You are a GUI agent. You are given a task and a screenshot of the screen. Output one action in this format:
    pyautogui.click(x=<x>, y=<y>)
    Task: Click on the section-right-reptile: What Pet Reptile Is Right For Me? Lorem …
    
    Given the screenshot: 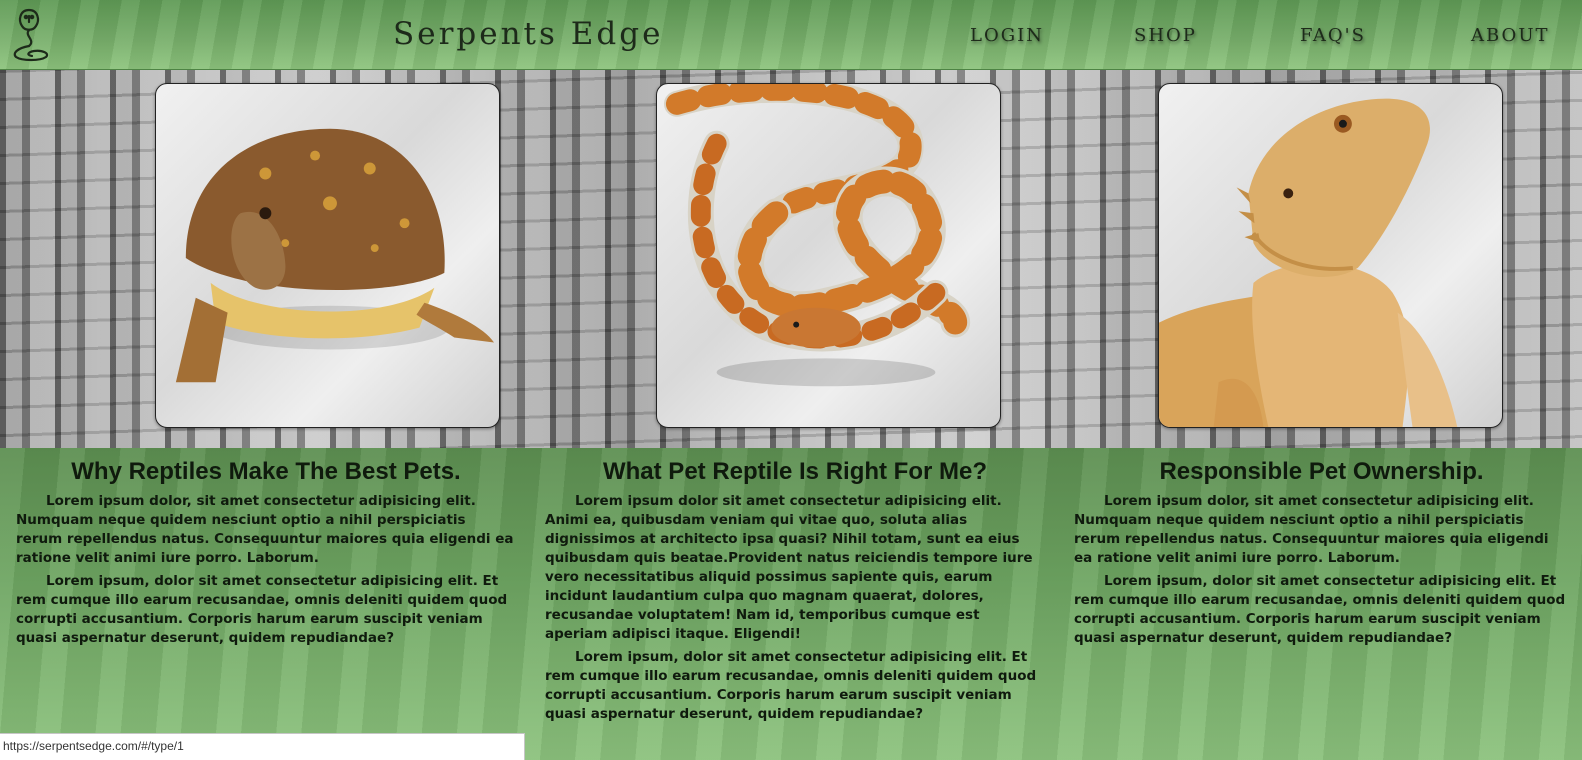 What is the action you would take?
    pyautogui.click(x=795, y=593)
    